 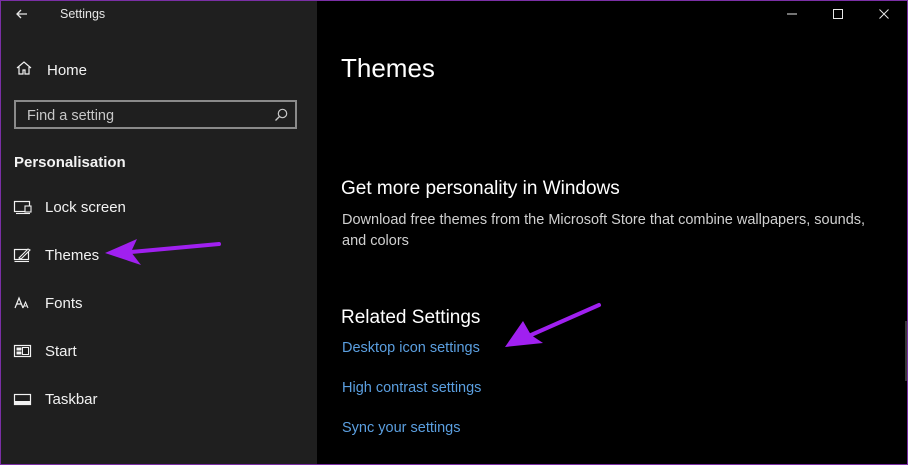 What do you see at coordinates (64, 303) in the screenshot?
I see `sidebar-item-label: Fonts` at bounding box center [64, 303].